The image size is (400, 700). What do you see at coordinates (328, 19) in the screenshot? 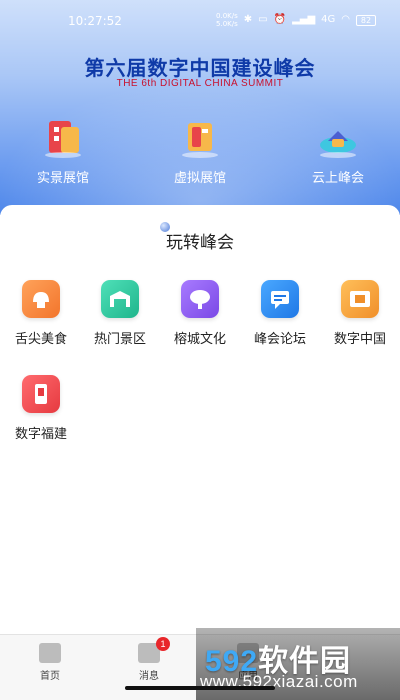
I see `network-type: 4G` at bounding box center [328, 19].